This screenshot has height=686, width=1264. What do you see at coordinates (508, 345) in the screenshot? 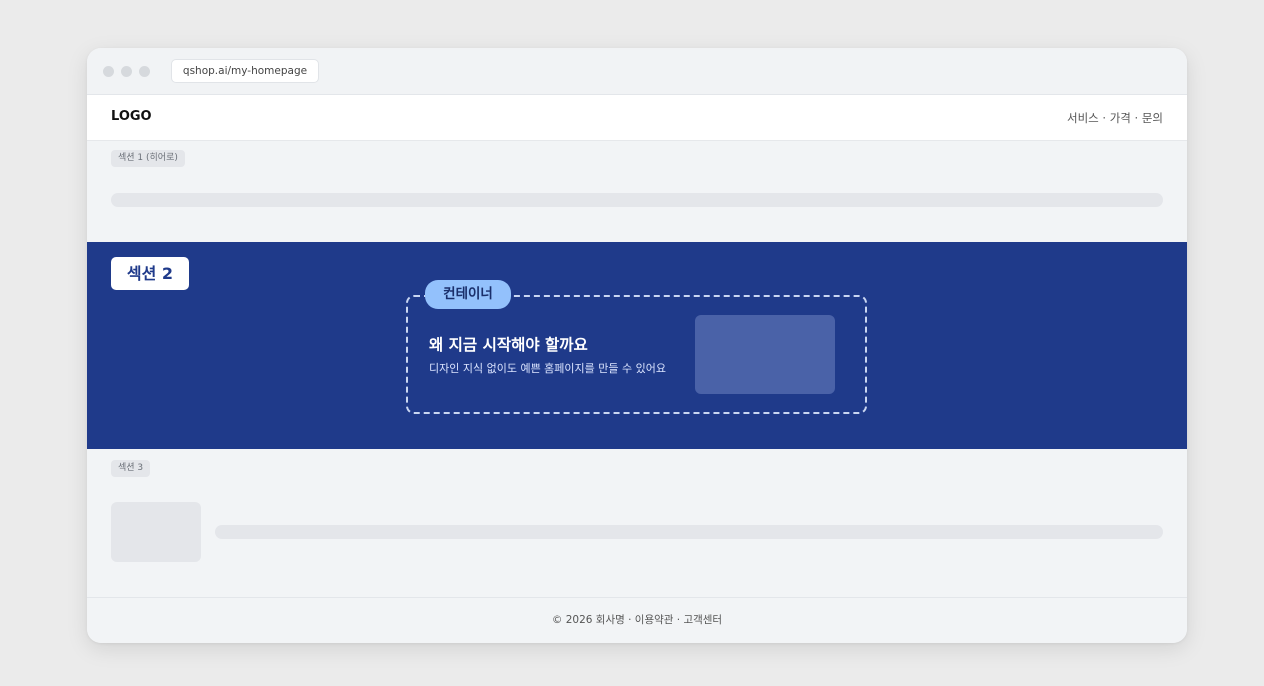
I see `container-headline: 왜 지금 시작해야 할까요` at bounding box center [508, 345].